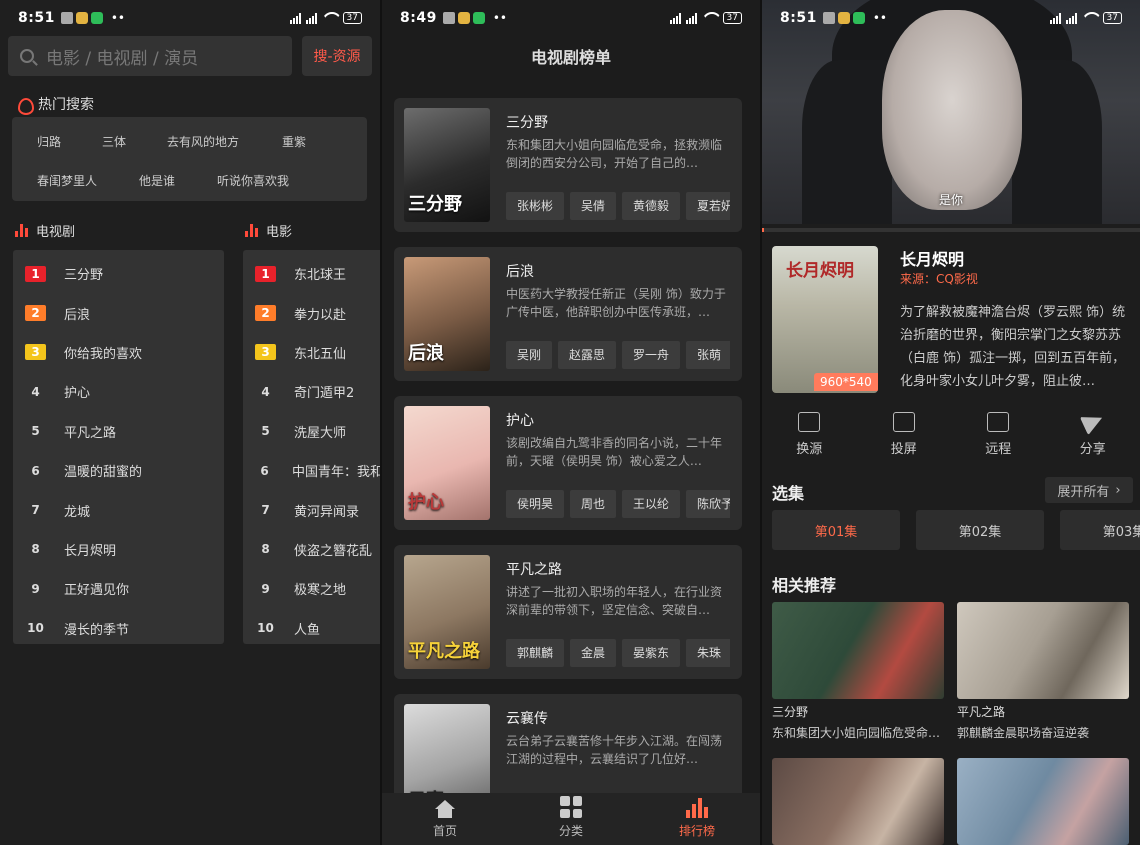  I want to click on video-progress-bar, so click(951, 230).